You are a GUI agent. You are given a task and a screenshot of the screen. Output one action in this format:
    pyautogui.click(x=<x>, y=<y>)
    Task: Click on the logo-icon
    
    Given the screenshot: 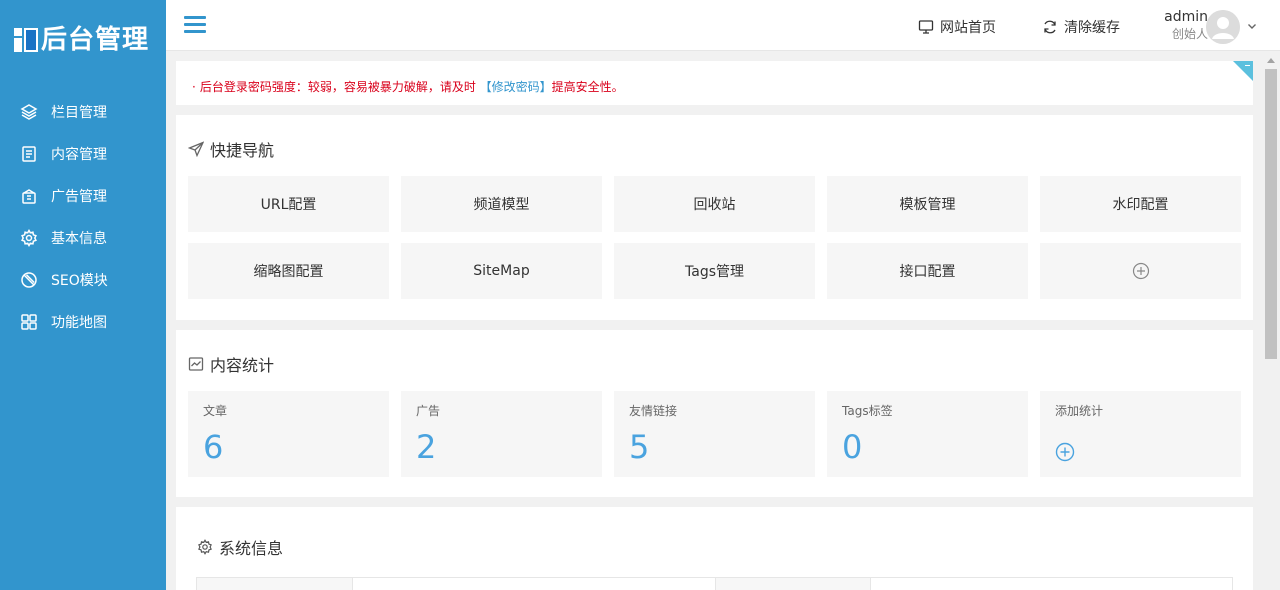 What is the action you would take?
    pyautogui.click(x=26, y=40)
    